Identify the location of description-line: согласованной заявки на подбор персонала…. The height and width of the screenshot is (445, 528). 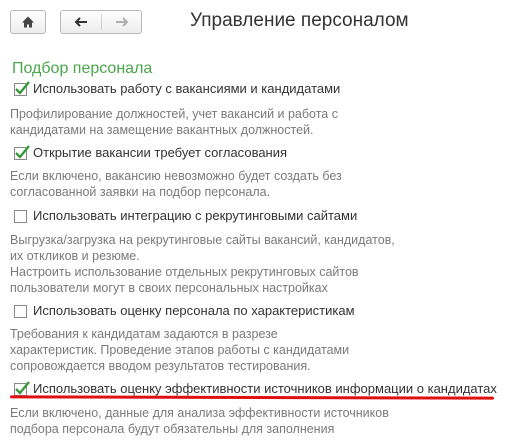
(140, 192).